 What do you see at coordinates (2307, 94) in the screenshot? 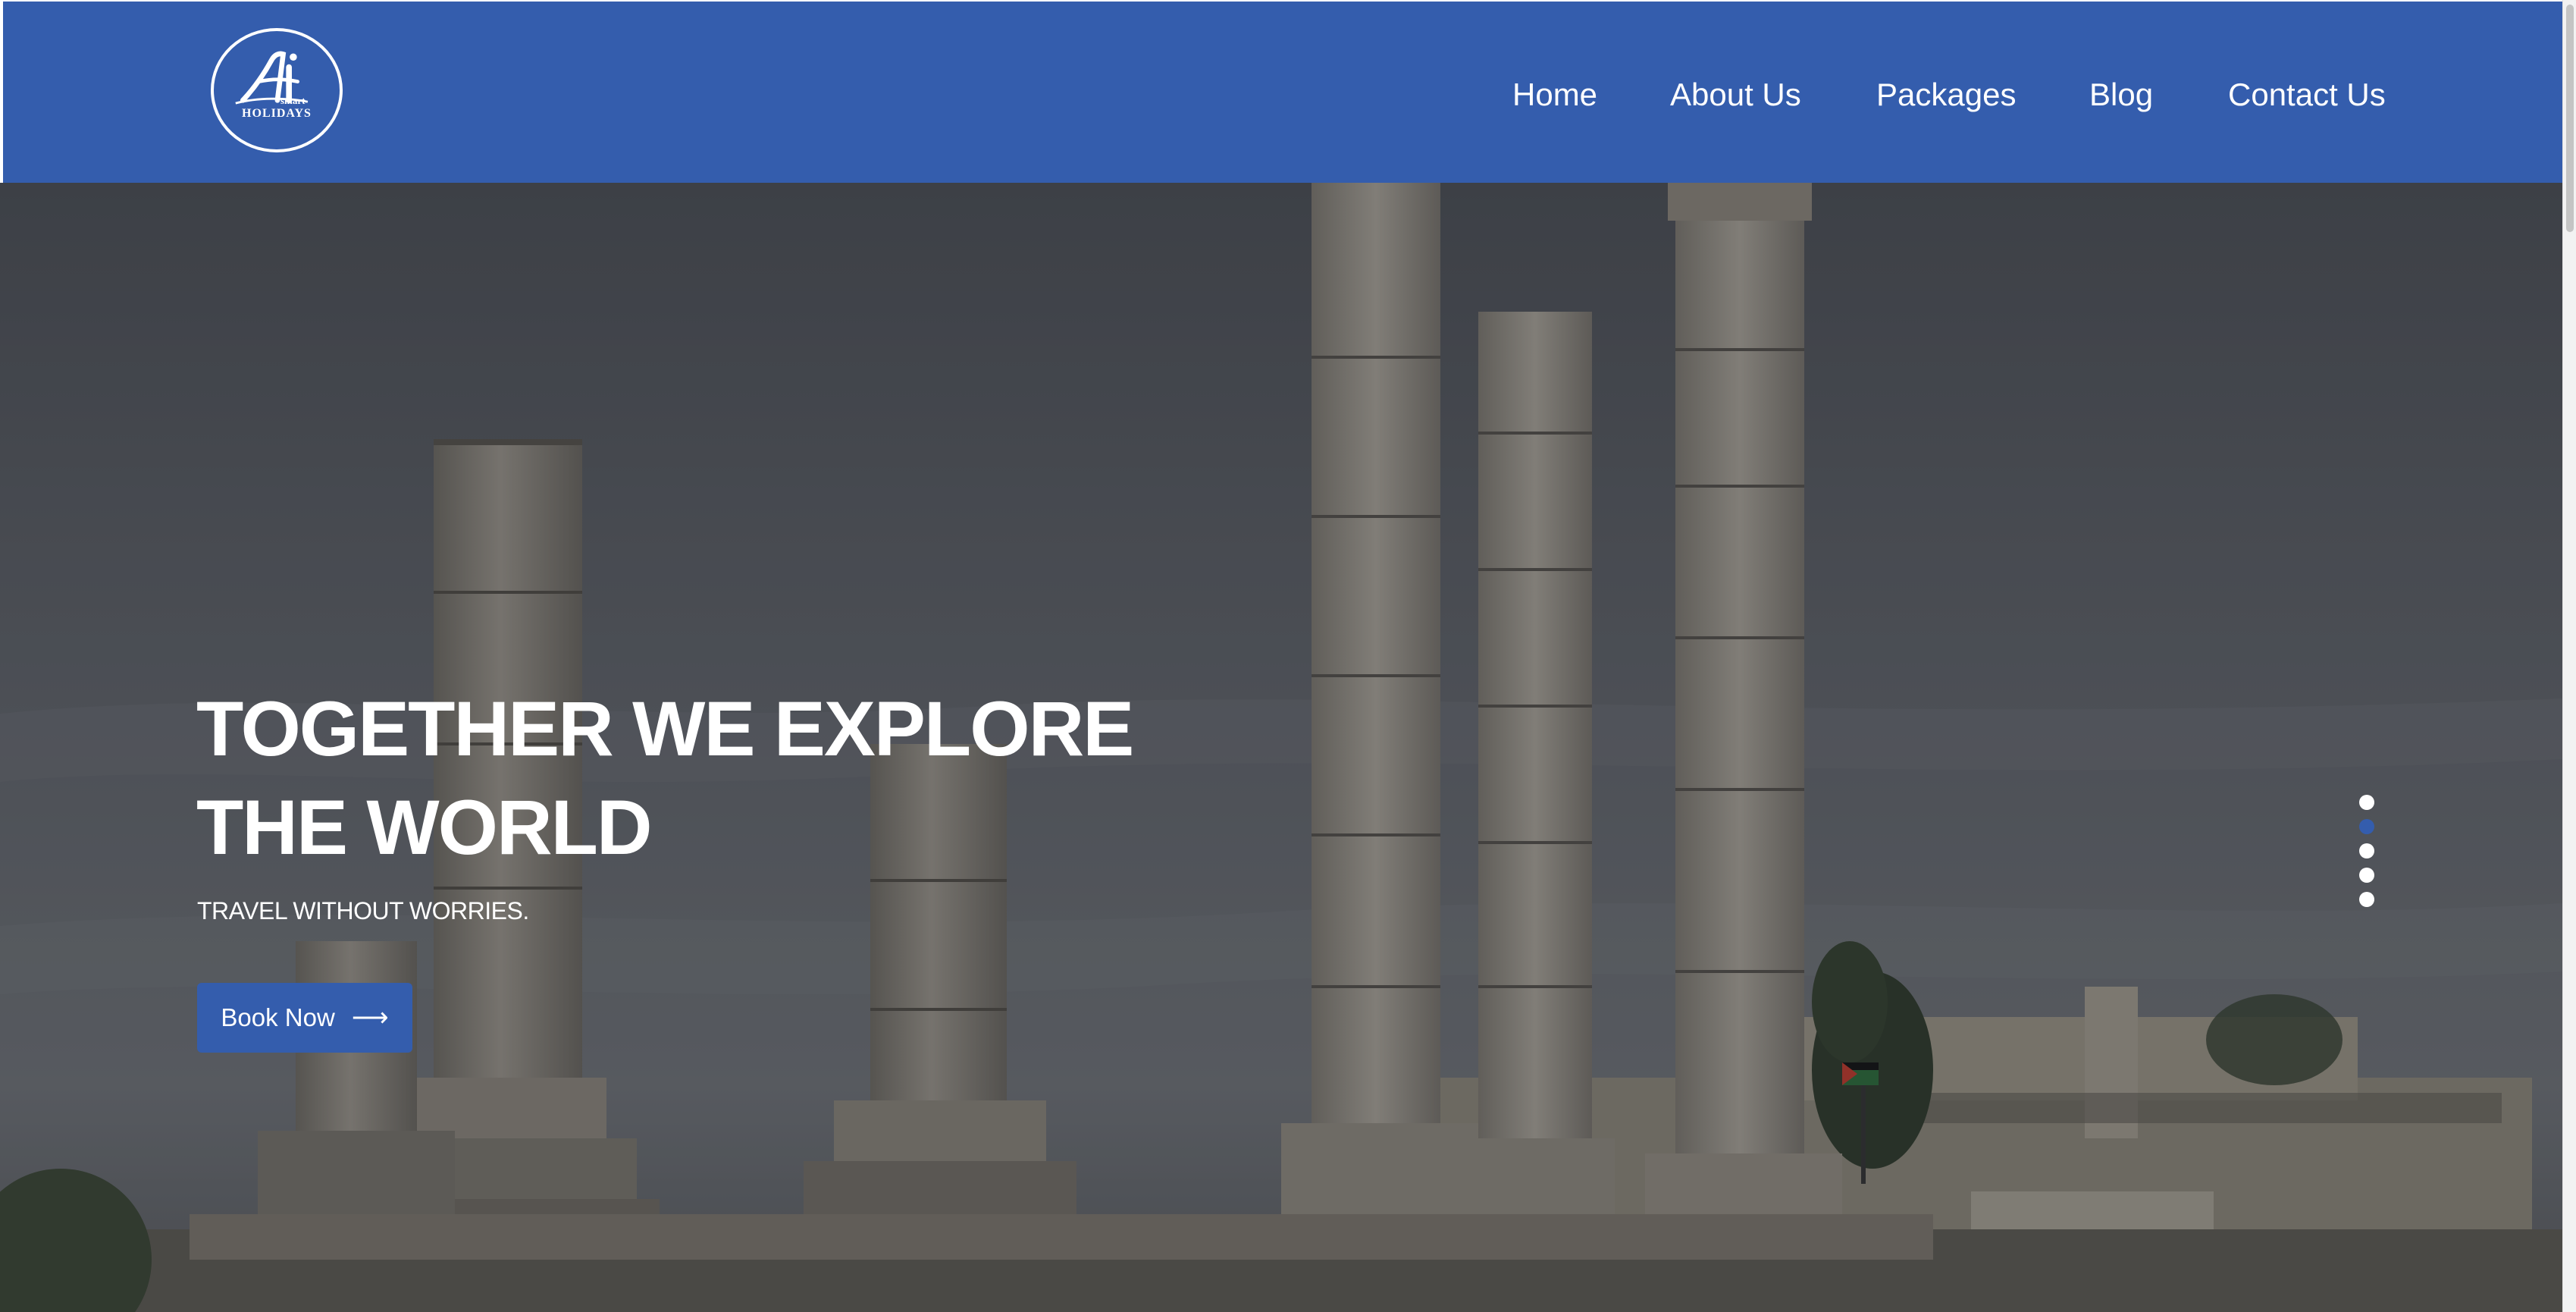
I see `nav-link-contact-us: Contact Us` at bounding box center [2307, 94].